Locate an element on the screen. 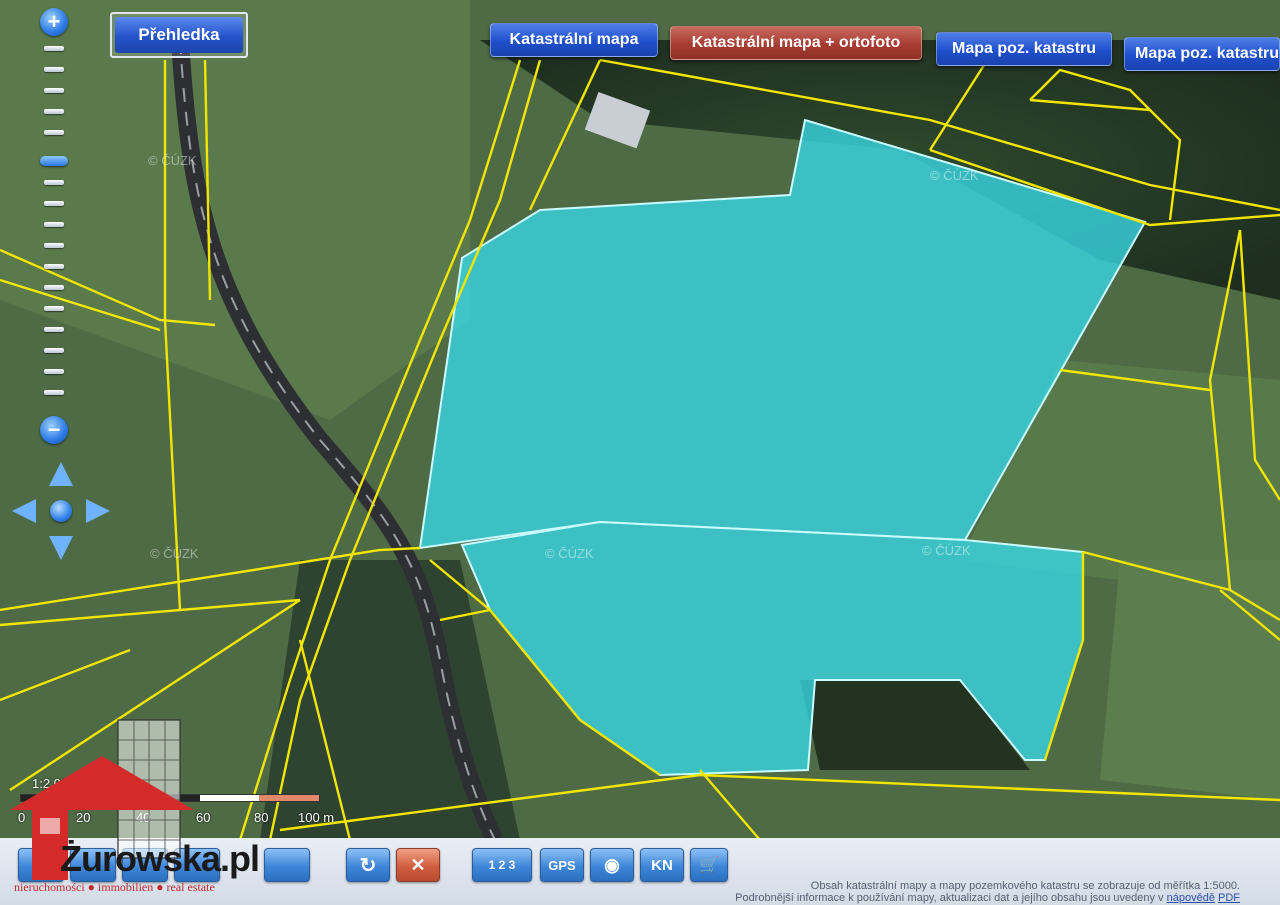 The image size is (1280, 905). pan-right-icon is located at coordinates (98, 511).